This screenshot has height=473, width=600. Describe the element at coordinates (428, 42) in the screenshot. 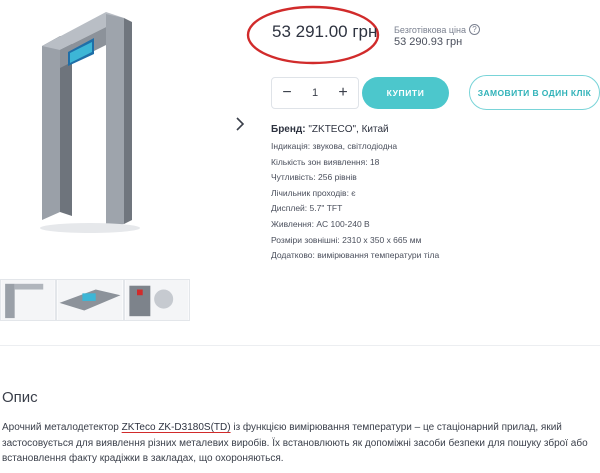

I see `cashless-price: 53 290.93 грн` at that location.